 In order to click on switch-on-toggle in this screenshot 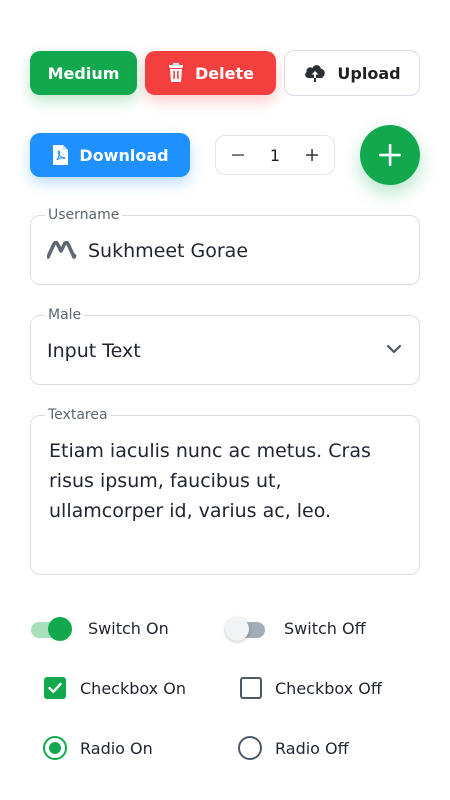, I will do `click(51, 628)`.